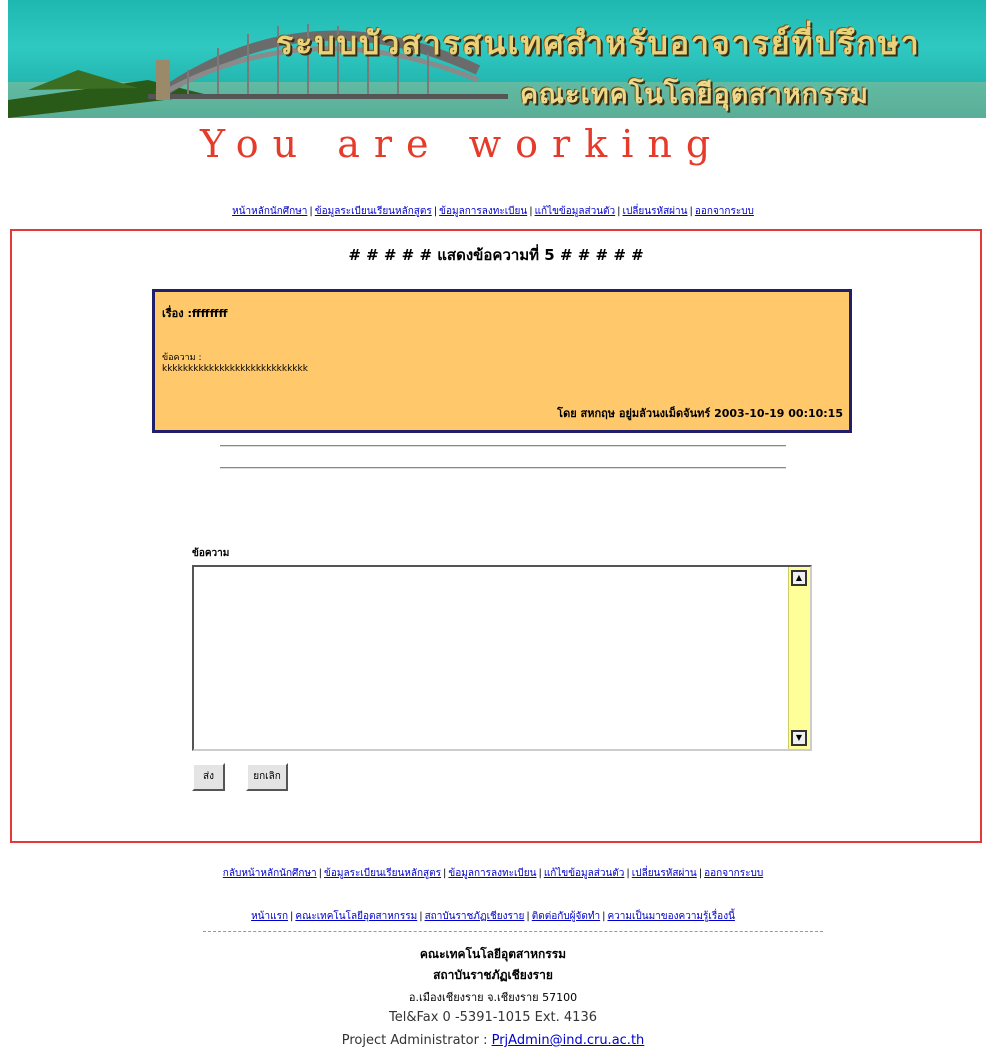 This screenshot has height=1063, width=986. What do you see at coordinates (270, 873) in the screenshot?
I see `nav-link-back-student-home: กลับหน้าหลักนักศึกษา` at bounding box center [270, 873].